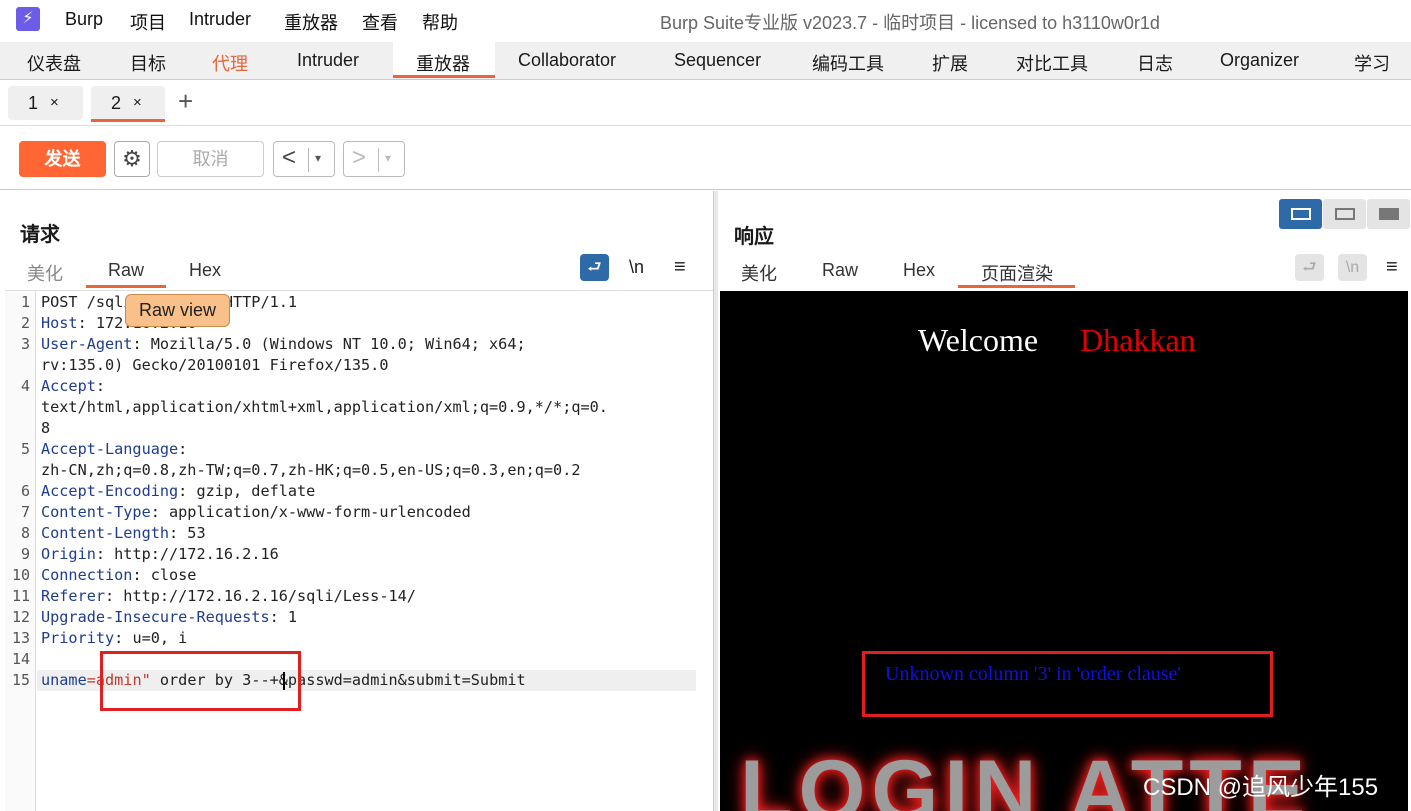  I want to click on repeater-tab-1: 1 ×, so click(45, 103).